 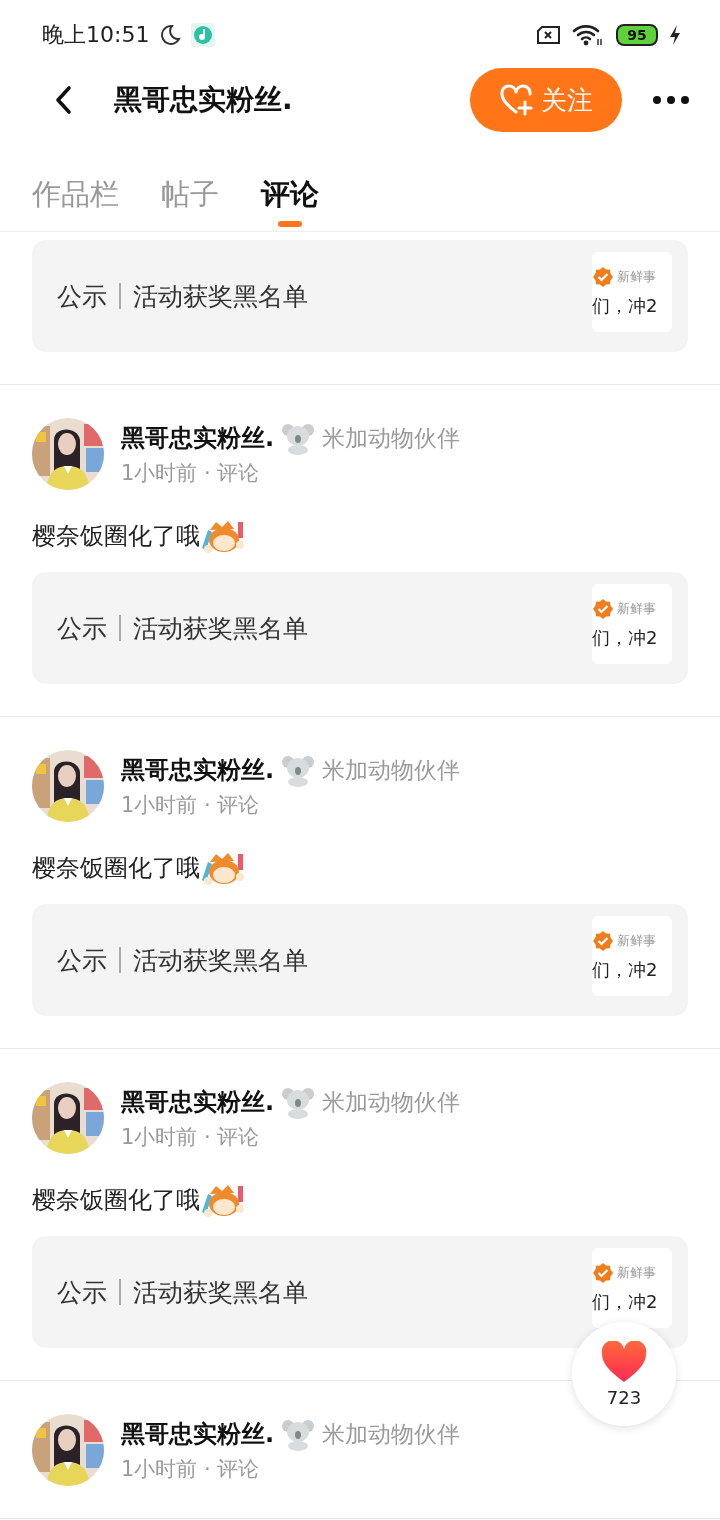 What do you see at coordinates (624, 1397) in the screenshot?
I see `like-count: 723` at bounding box center [624, 1397].